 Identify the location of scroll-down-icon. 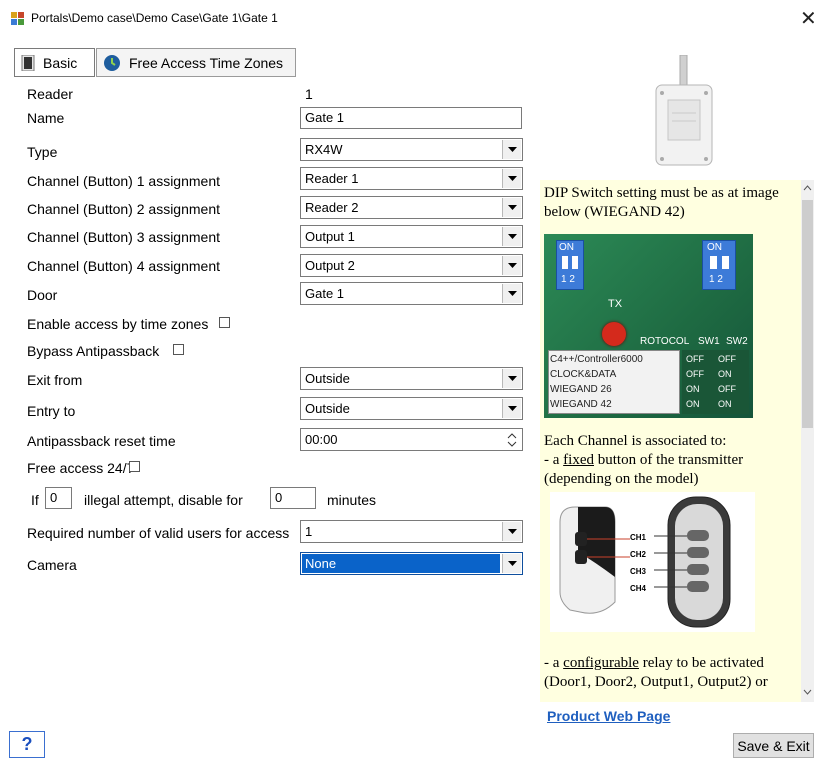
(807, 692).